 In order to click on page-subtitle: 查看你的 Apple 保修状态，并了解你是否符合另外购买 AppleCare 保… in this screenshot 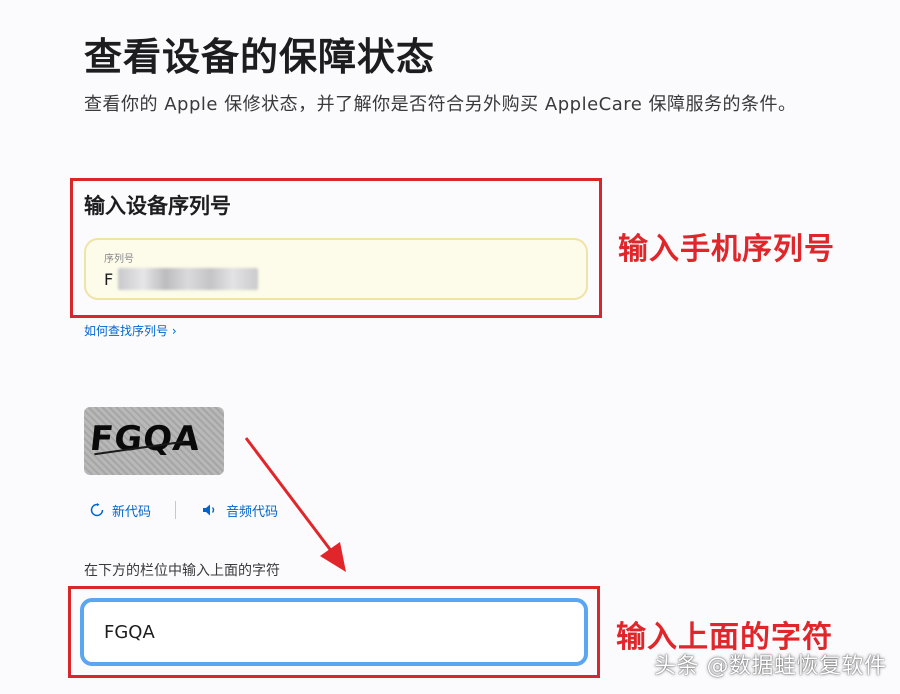, I will do `click(440, 104)`.